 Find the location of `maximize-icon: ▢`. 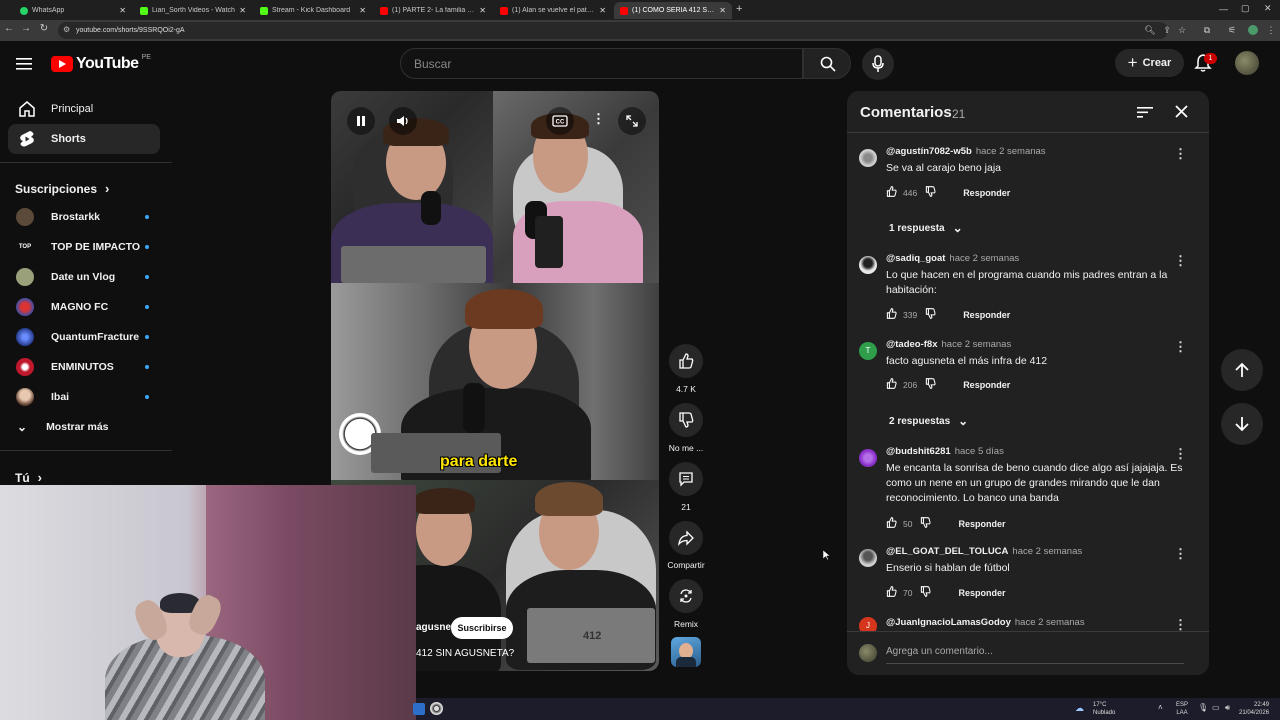

maximize-icon: ▢ is located at coordinates (1245, 8).